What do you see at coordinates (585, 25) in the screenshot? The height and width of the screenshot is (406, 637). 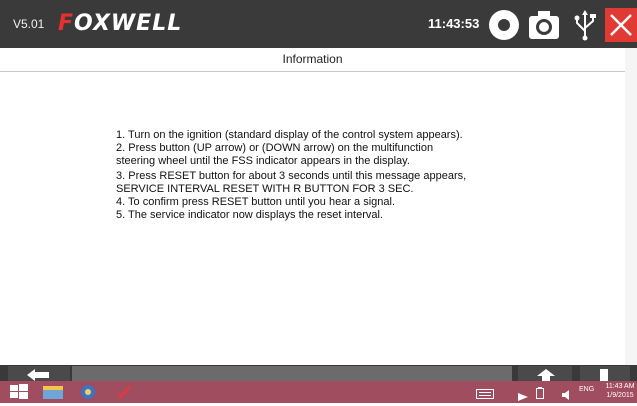 I see `usb-icon` at bounding box center [585, 25].